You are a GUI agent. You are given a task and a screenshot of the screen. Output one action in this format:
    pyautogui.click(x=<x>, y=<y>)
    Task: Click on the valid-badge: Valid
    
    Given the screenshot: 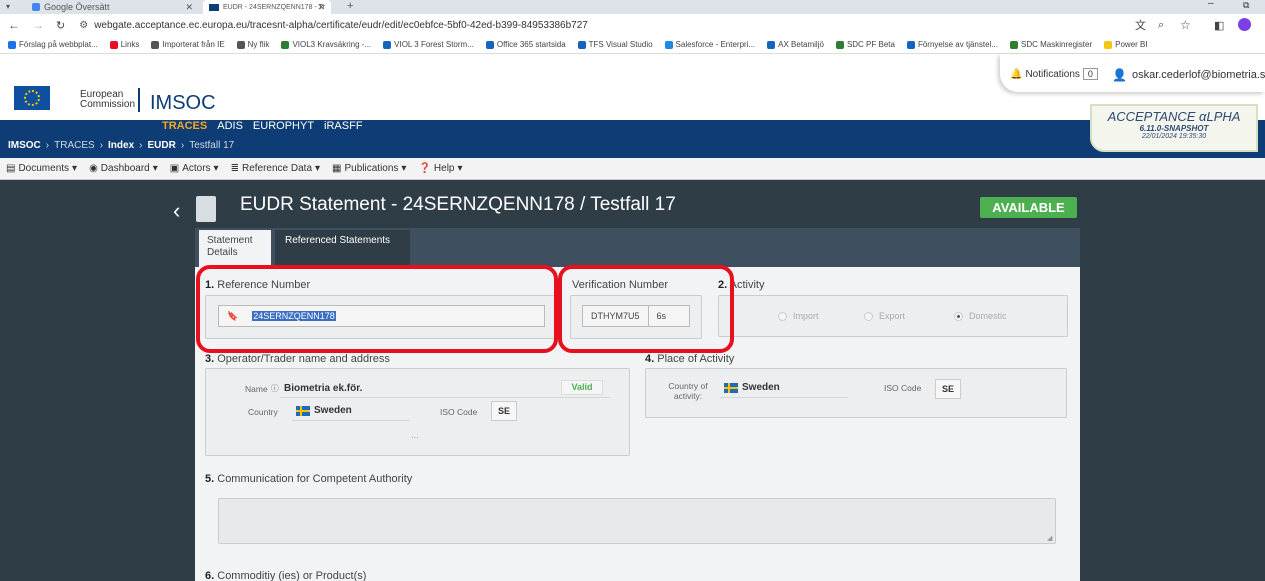 What is the action you would take?
    pyautogui.click(x=582, y=387)
    